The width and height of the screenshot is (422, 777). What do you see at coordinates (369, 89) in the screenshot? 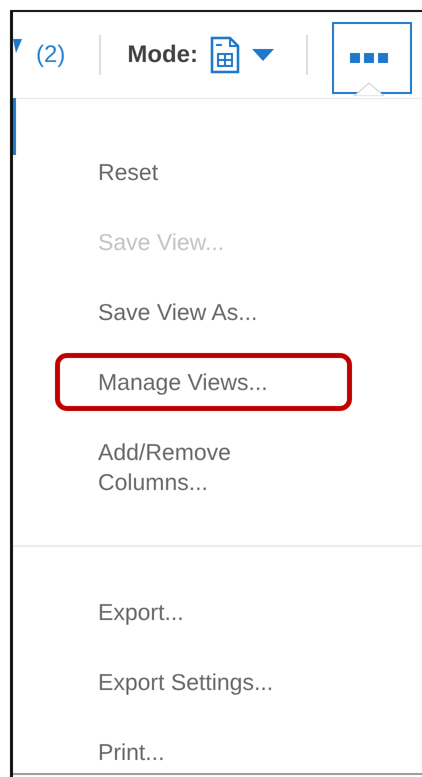
I see `menu-pointer` at bounding box center [369, 89].